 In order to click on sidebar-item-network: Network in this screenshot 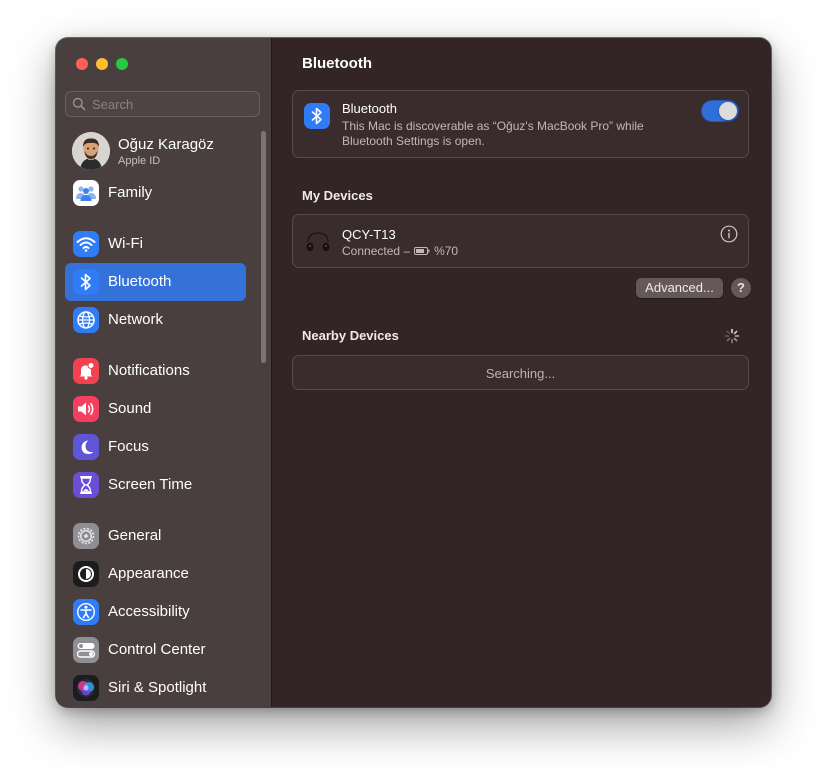, I will do `click(155, 320)`.